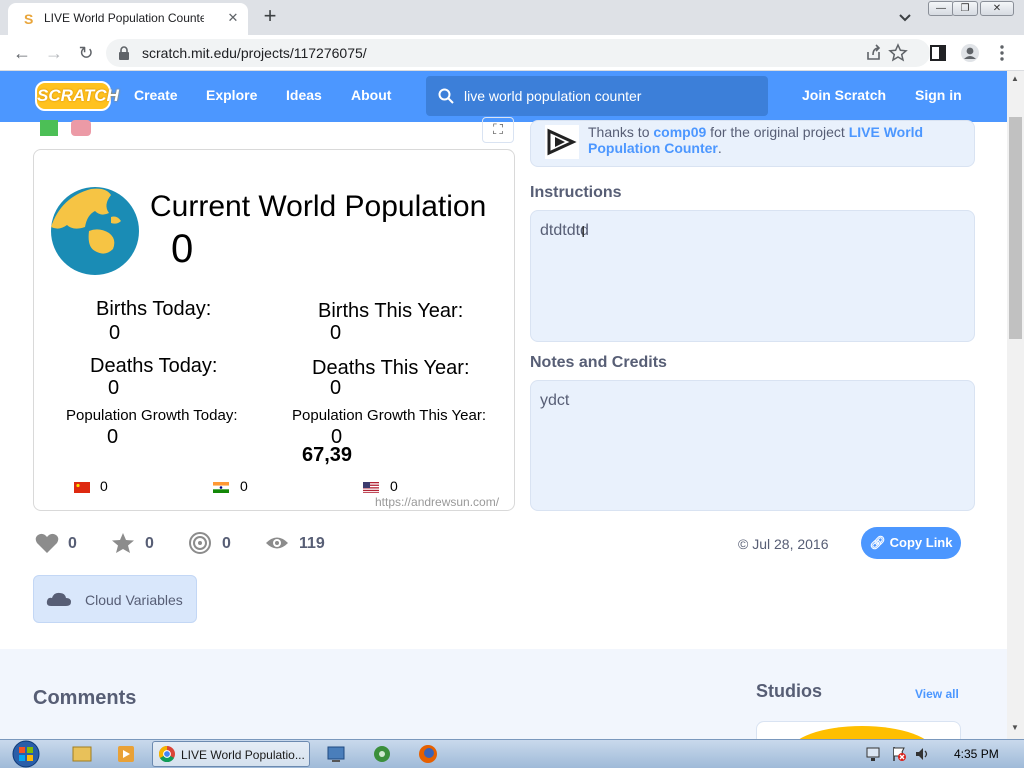 The height and width of the screenshot is (768, 1024). I want to click on green-flag-icon, so click(49, 128).